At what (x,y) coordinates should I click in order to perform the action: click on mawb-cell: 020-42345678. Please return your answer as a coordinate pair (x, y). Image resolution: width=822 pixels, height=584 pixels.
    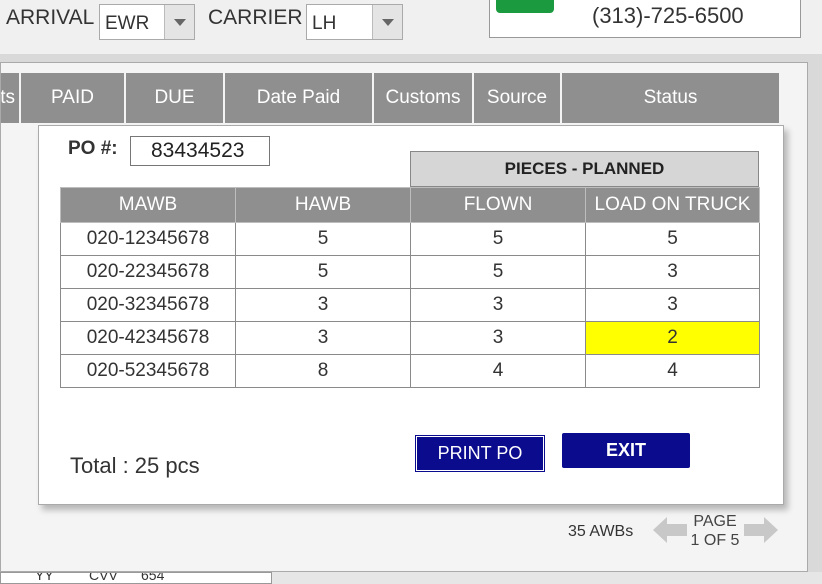
    Looking at the image, I should click on (148, 338).